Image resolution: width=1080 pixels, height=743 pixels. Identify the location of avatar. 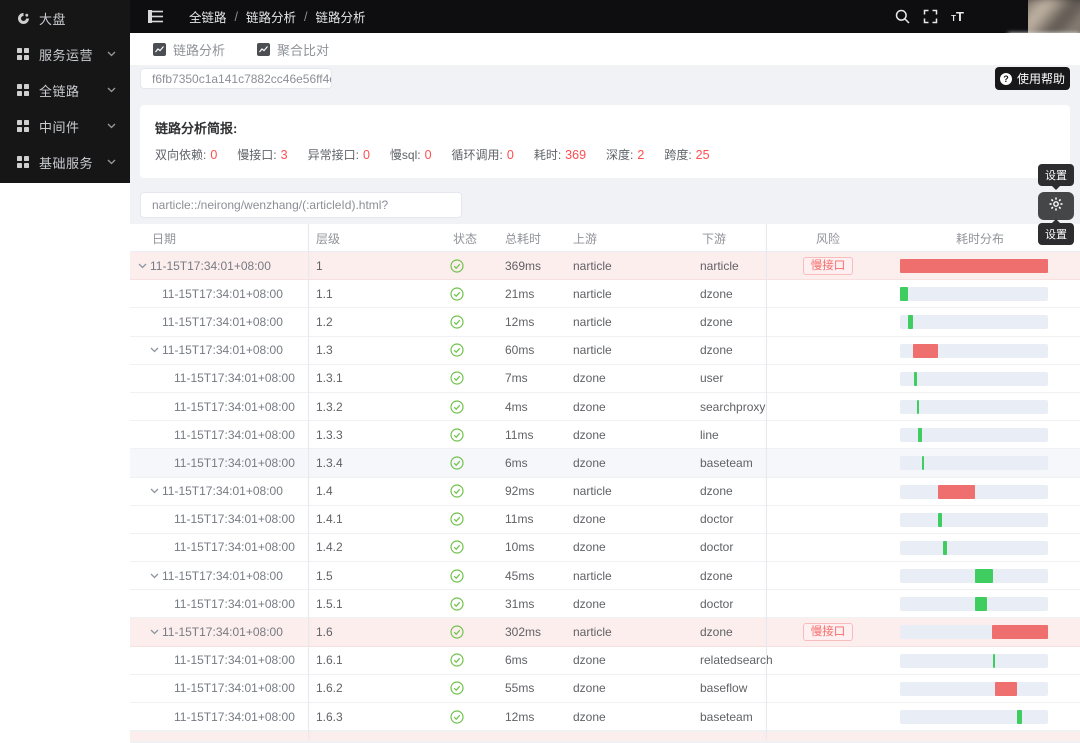
(1054, 16).